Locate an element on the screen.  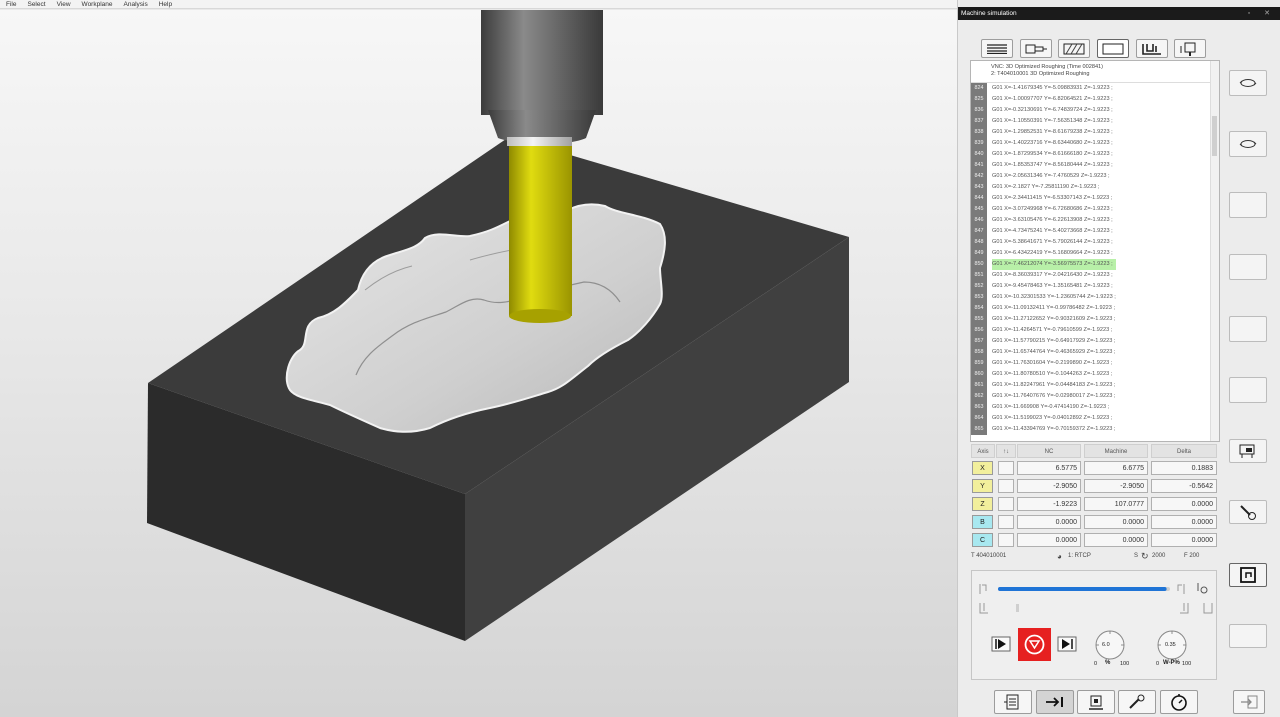
nc-line-number: 857 is located at coordinates (979, 341).